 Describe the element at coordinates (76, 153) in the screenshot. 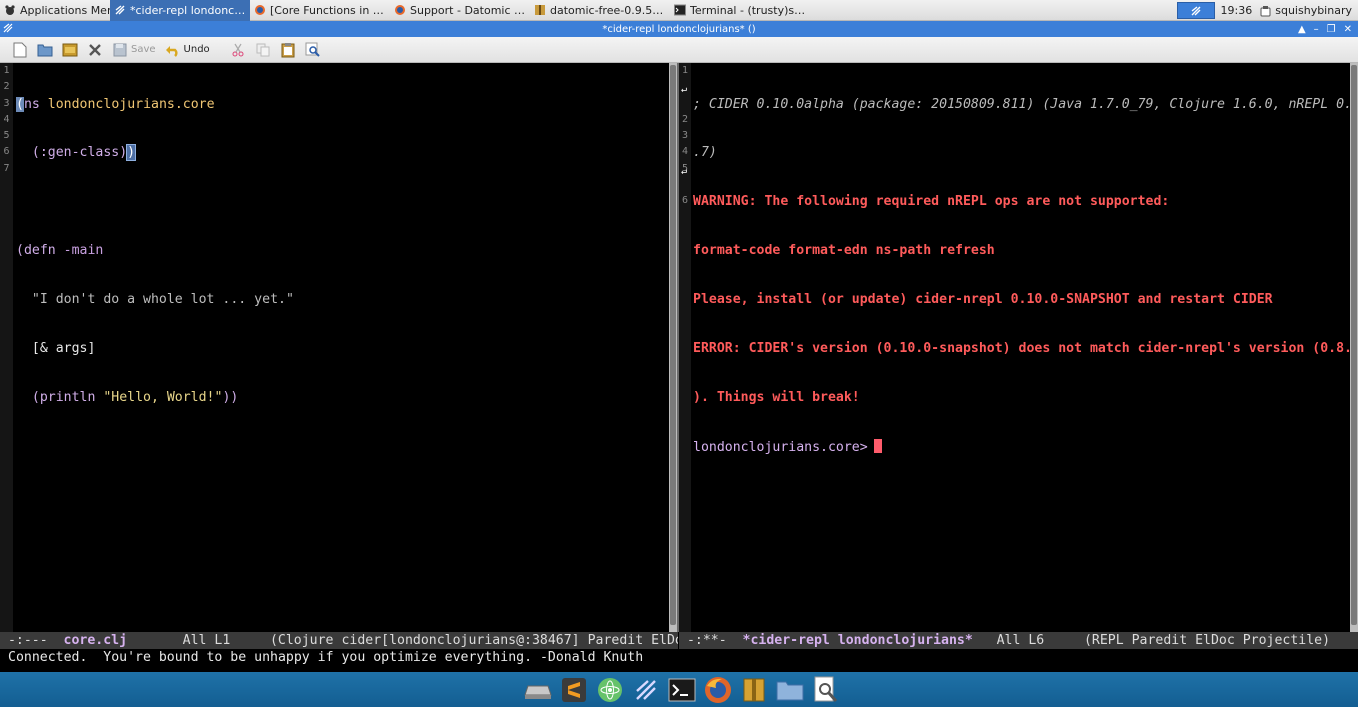

I see `code-line: (:gen-class))` at that location.